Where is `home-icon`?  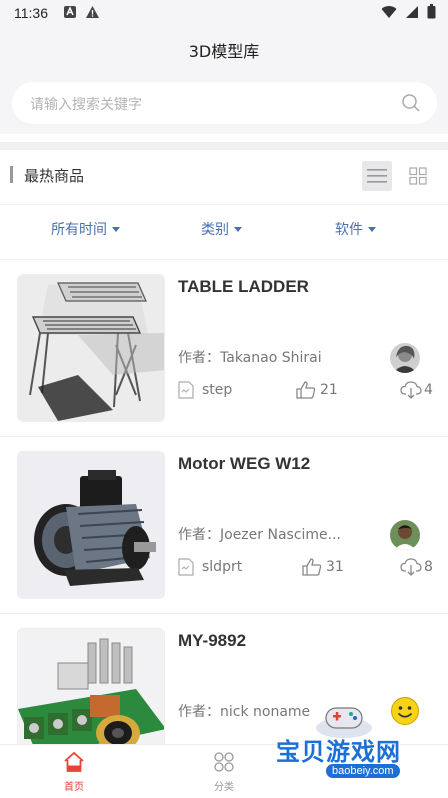
home-icon is located at coordinates (74, 761).